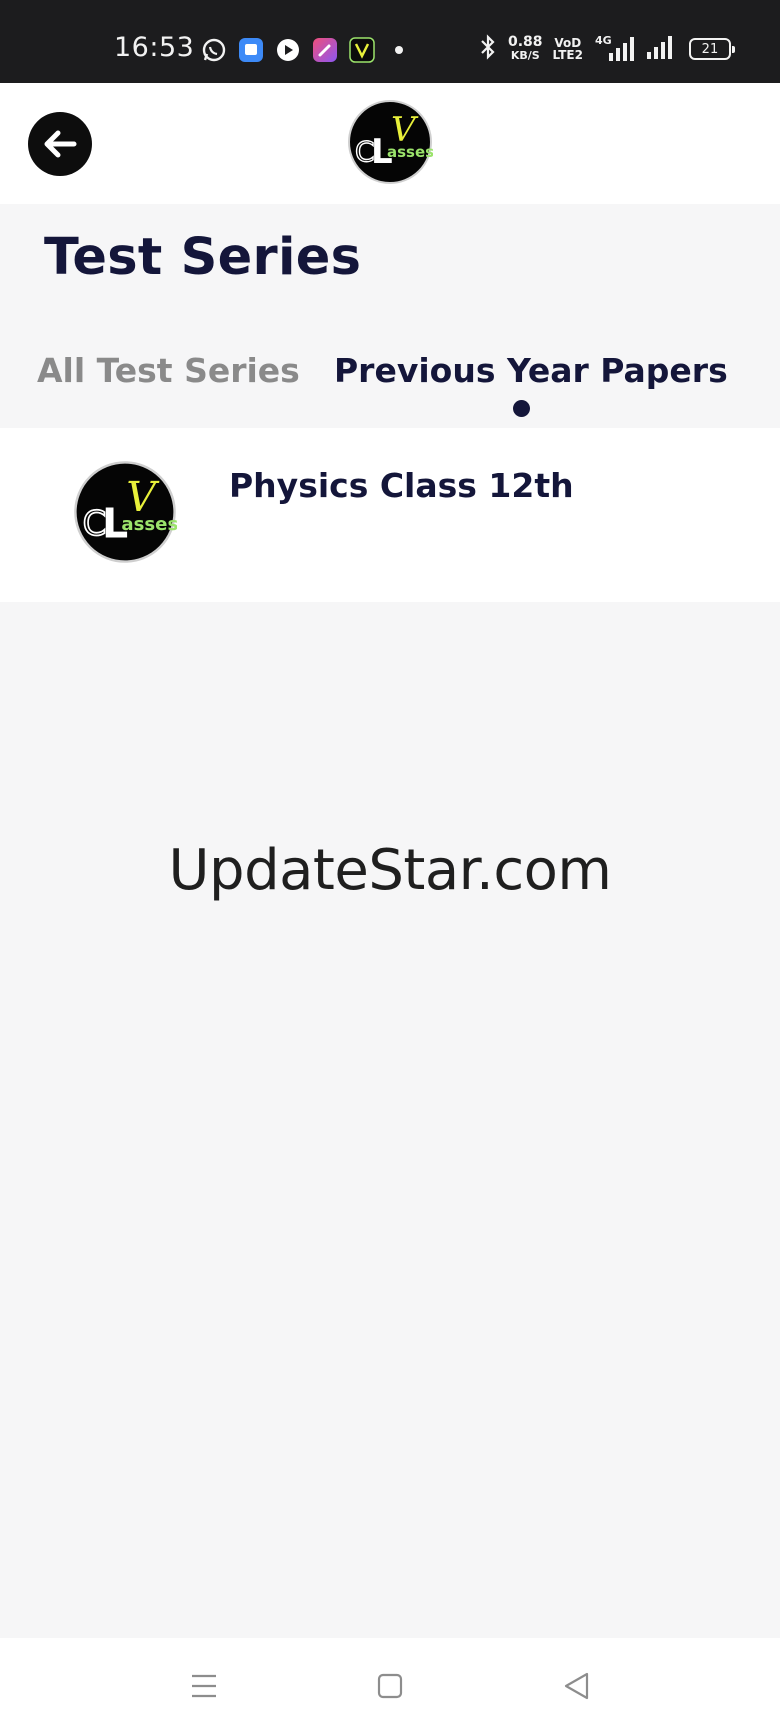  What do you see at coordinates (390, 515) in the screenshot?
I see `list-item: V C L asses Physics Class 12th` at bounding box center [390, 515].